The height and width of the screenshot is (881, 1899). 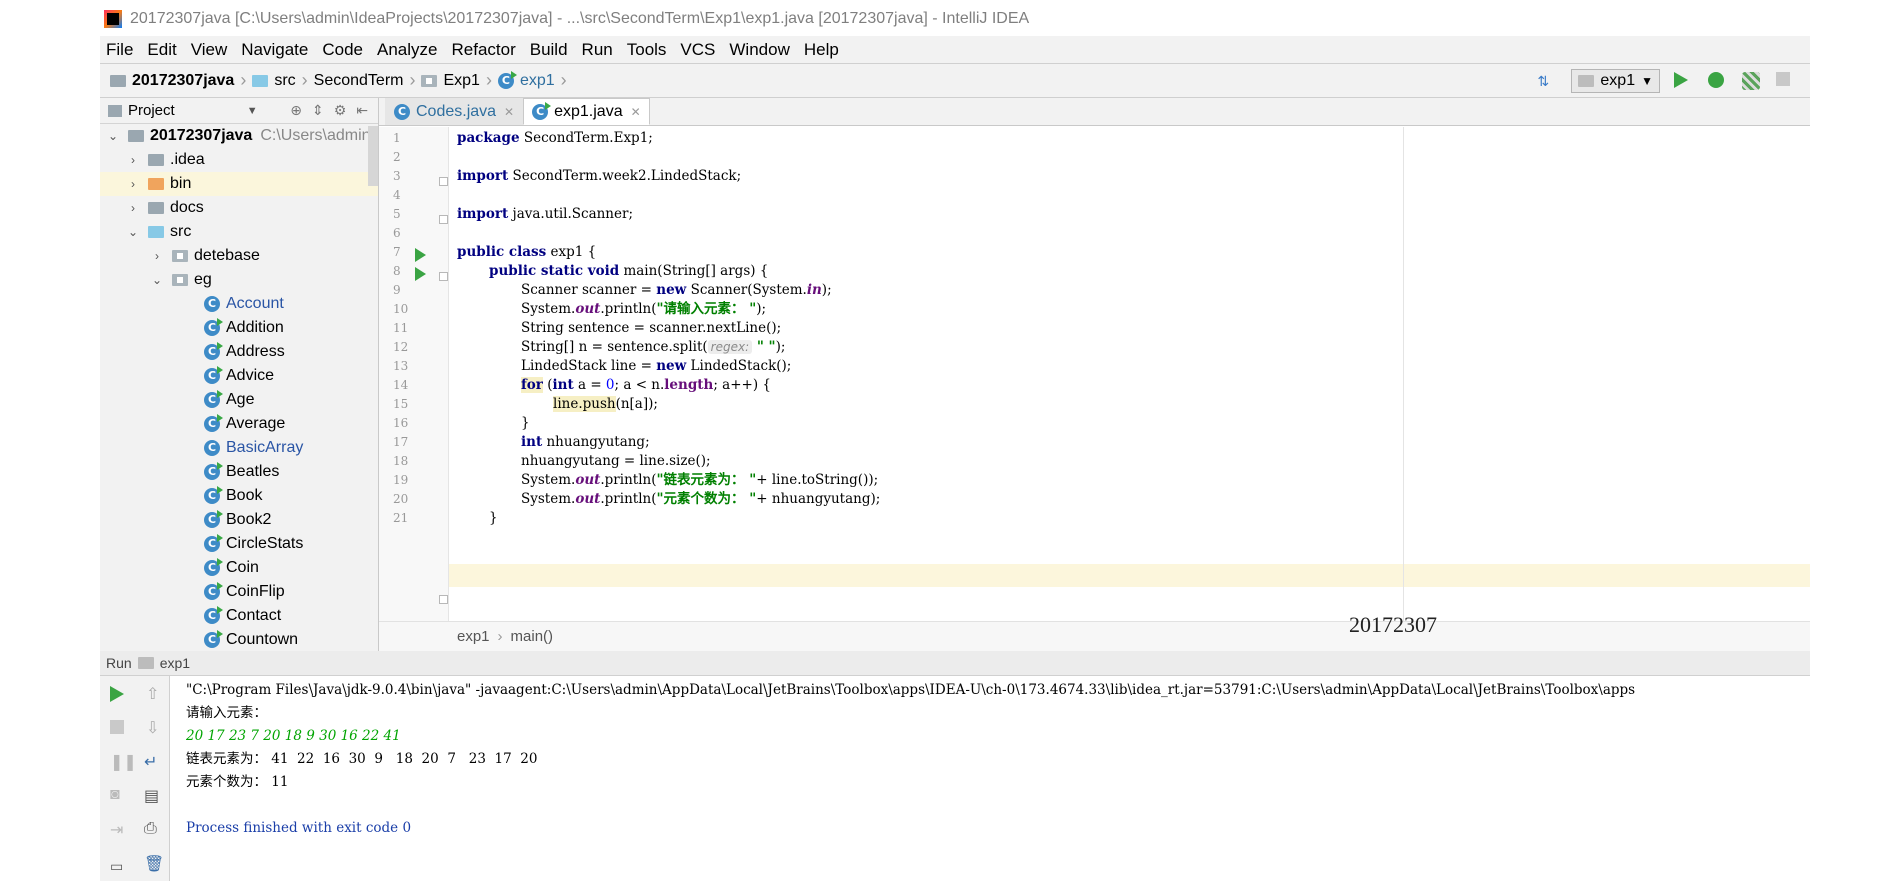 What do you see at coordinates (153, 829) in the screenshot?
I see `print-icon: ⎙` at bounding box center [153, 829].